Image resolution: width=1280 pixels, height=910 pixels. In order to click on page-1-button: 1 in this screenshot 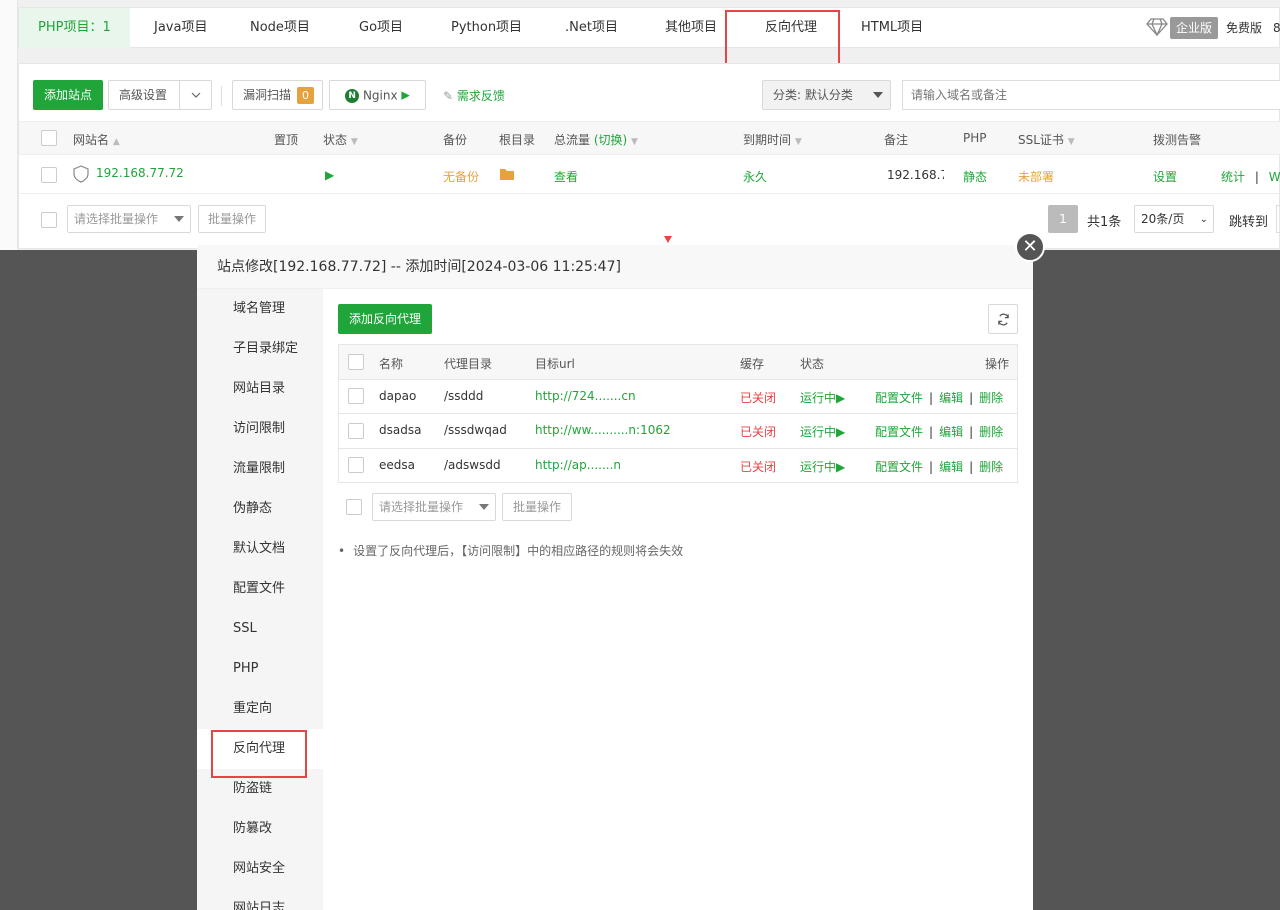, I will do `click(1063, 219)`.